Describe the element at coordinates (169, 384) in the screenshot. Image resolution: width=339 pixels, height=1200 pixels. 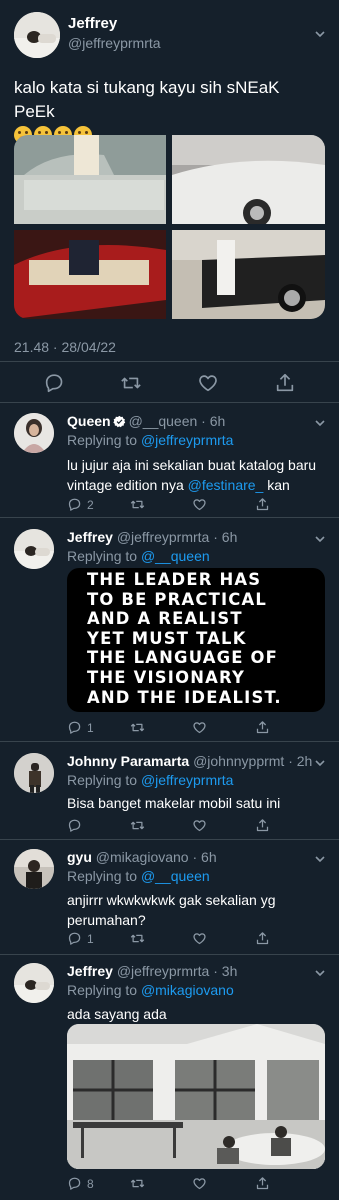
I see `tweet-actions` at that location.